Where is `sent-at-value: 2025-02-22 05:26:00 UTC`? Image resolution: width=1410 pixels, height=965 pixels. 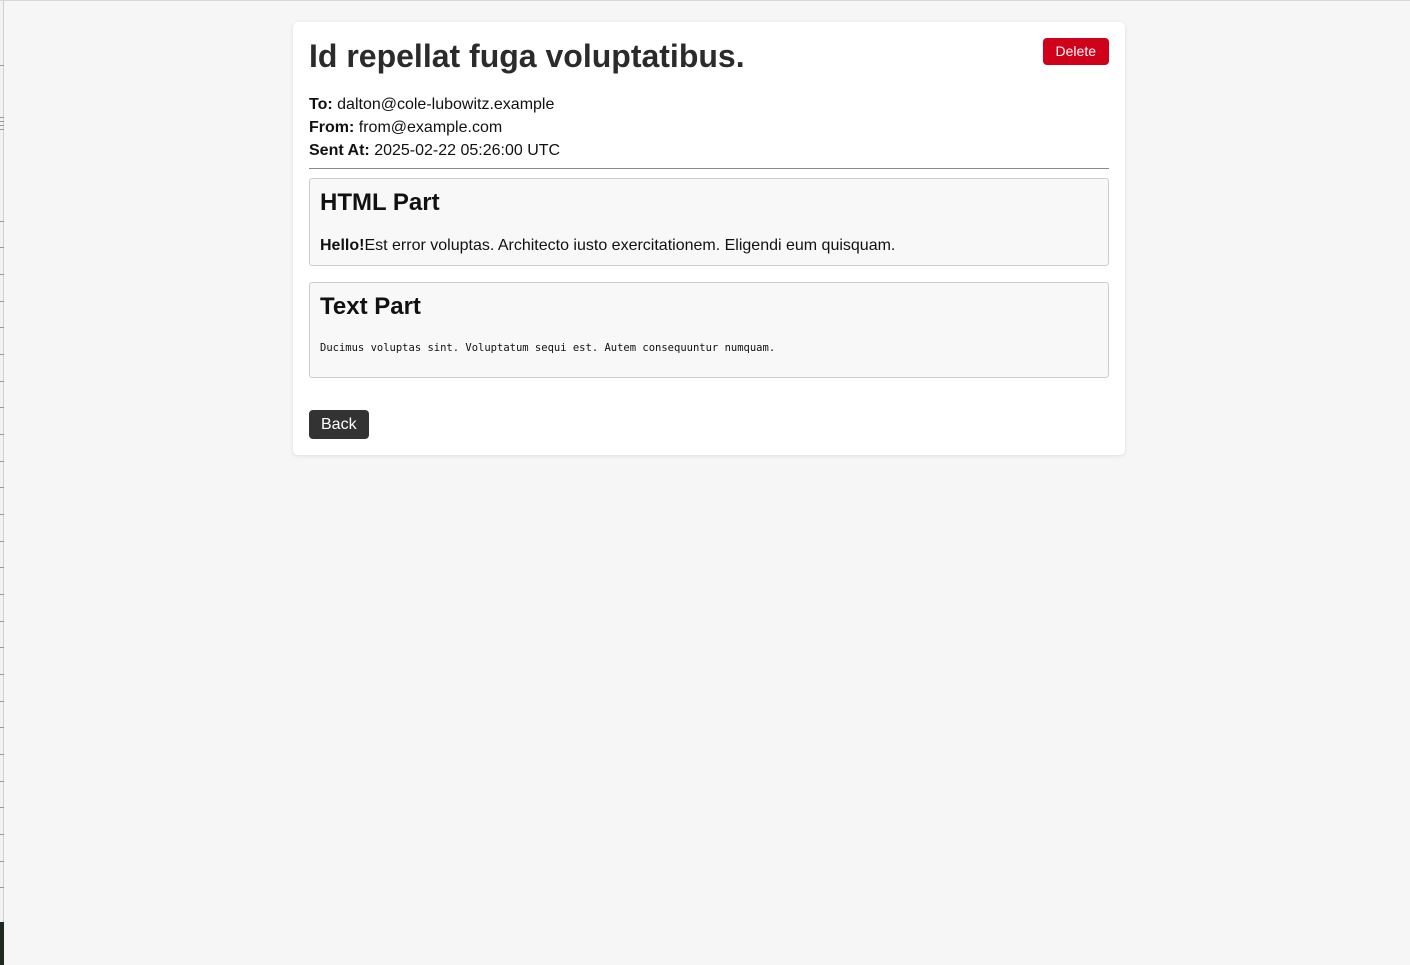
sent-at-value: 2025-02-22 05:26:00 UTC is located at coordinates (467, 150).